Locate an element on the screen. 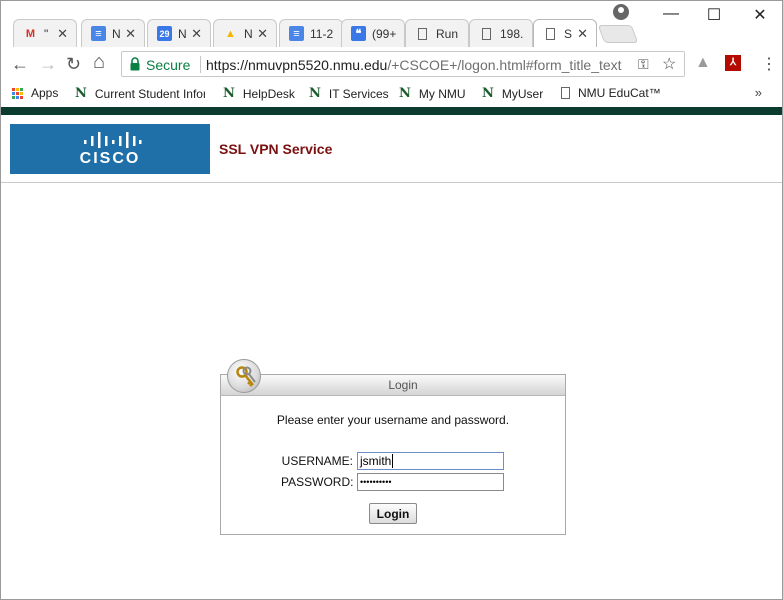 The image size is (783, 600). username-label: USERNAME: is located at coordinates (317, 461).